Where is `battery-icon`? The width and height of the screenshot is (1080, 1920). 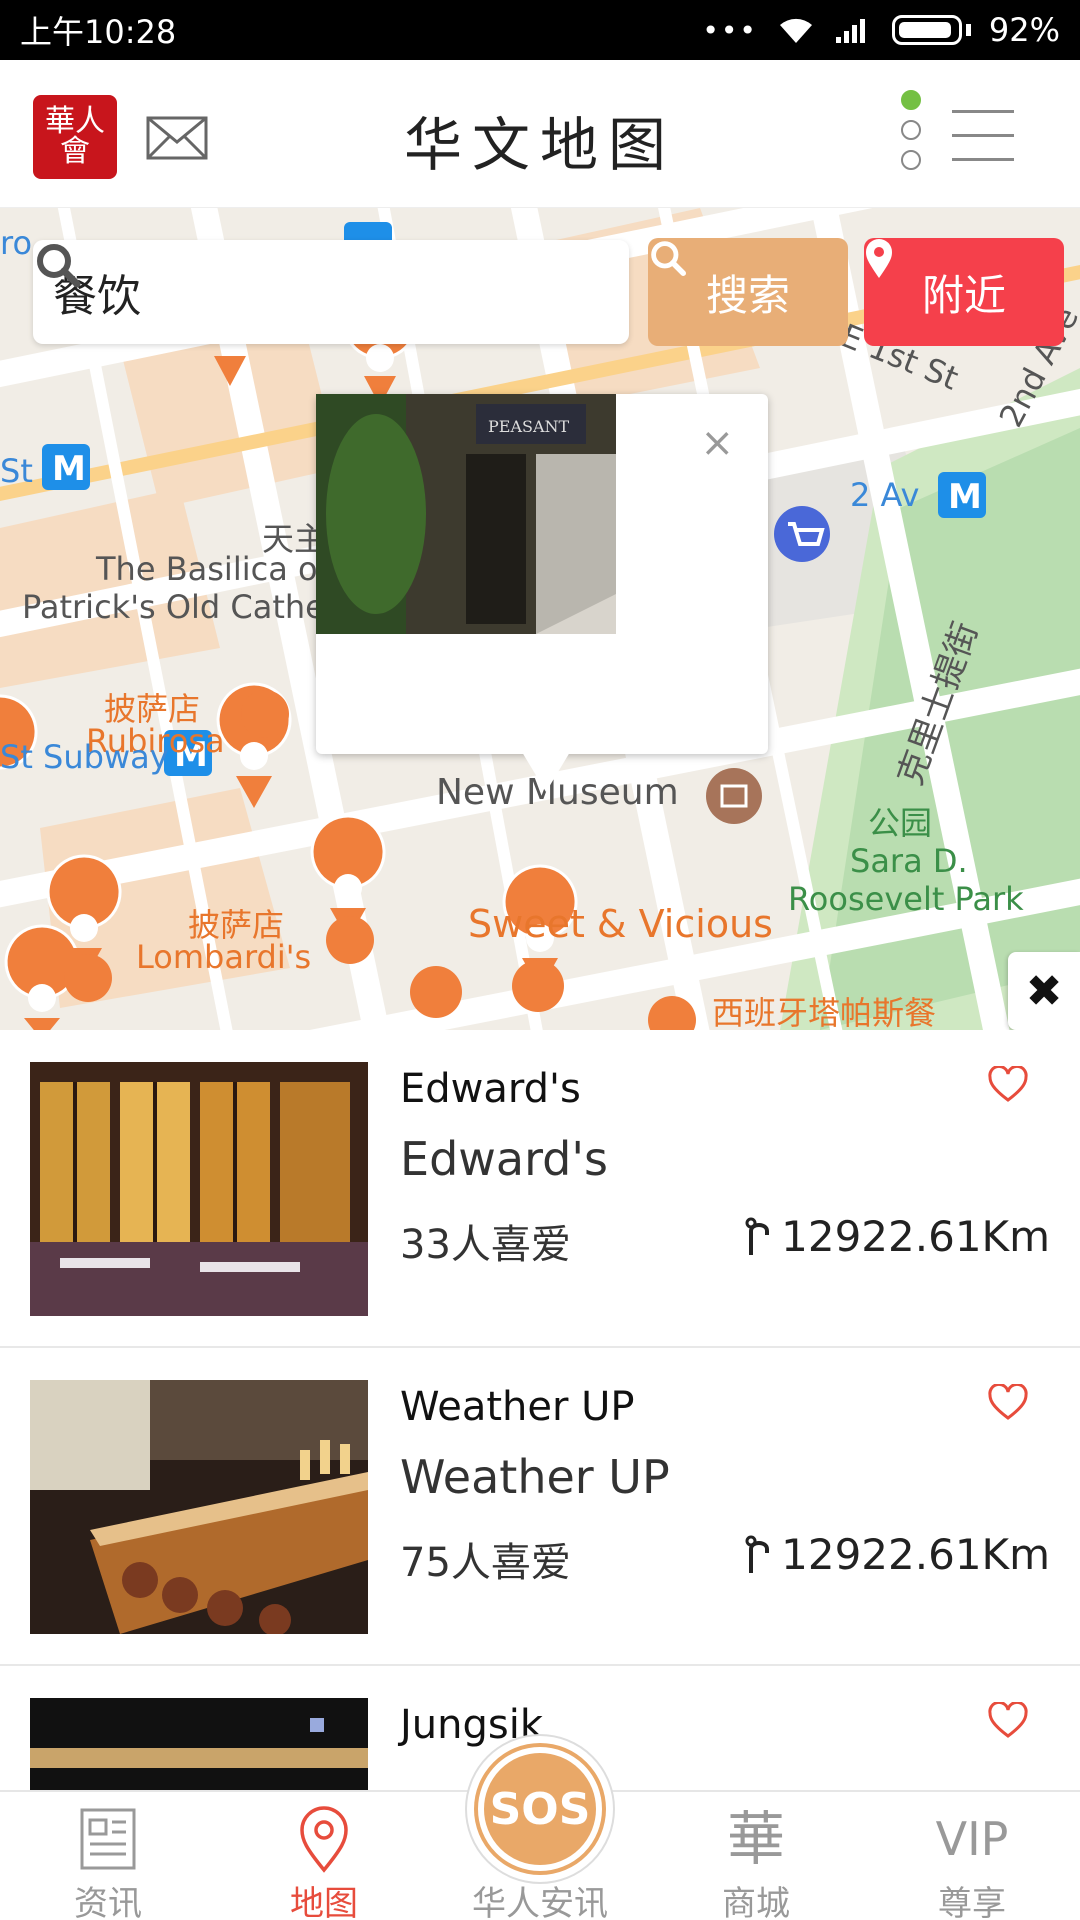 battery-icon is located at coordinates (926, 30).